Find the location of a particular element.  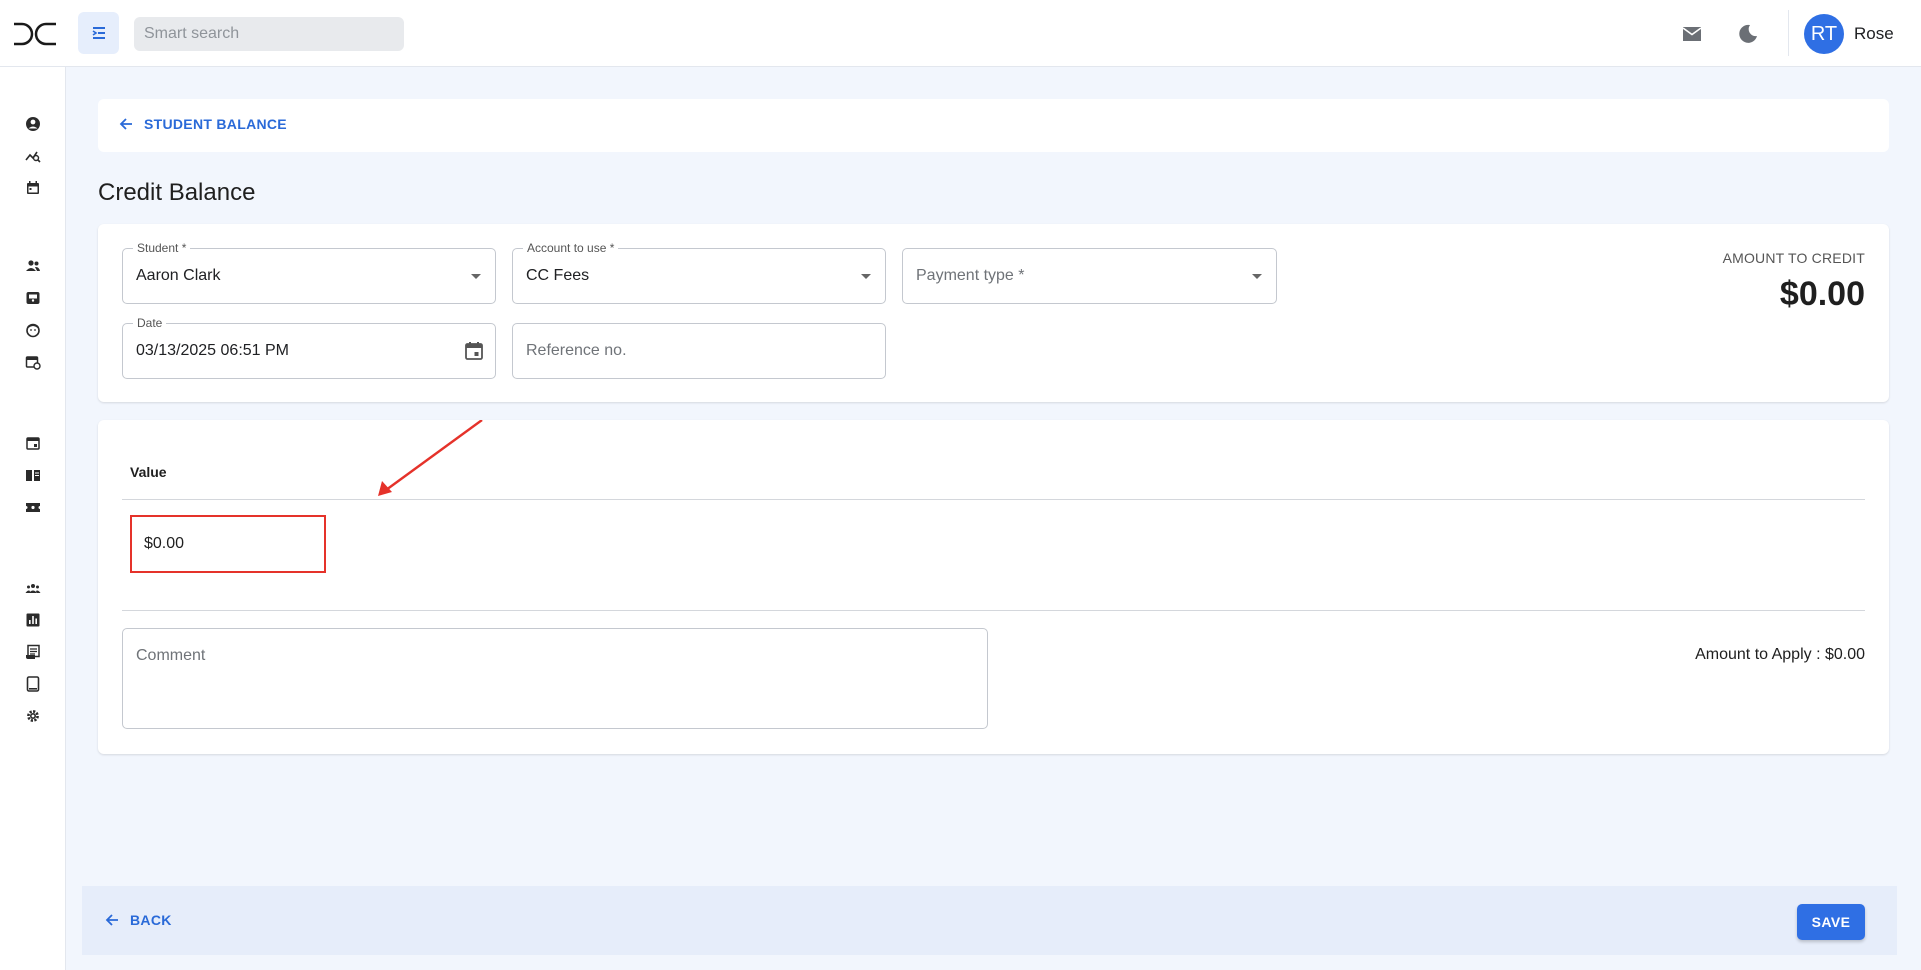

ticket-icon is located at coordinates (33, 507).